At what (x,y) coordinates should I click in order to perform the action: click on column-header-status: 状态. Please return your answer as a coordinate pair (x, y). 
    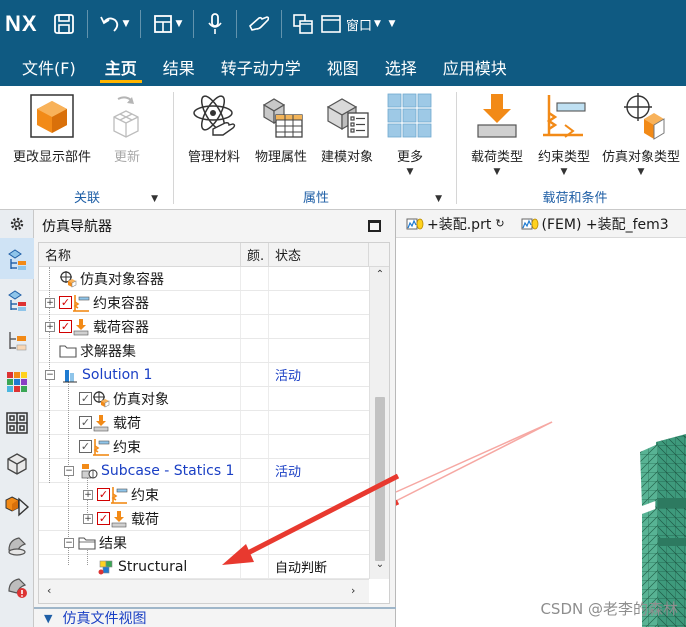
    Looking at the image, I should click on (319, 254).